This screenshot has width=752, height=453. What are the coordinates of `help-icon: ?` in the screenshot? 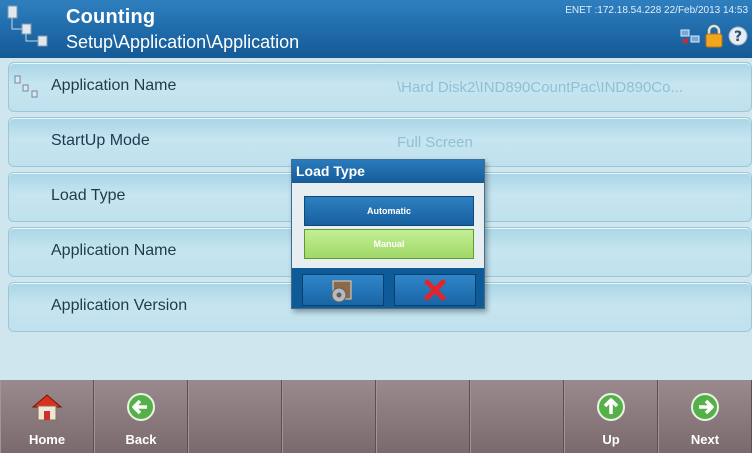 It's located at (738, 36).